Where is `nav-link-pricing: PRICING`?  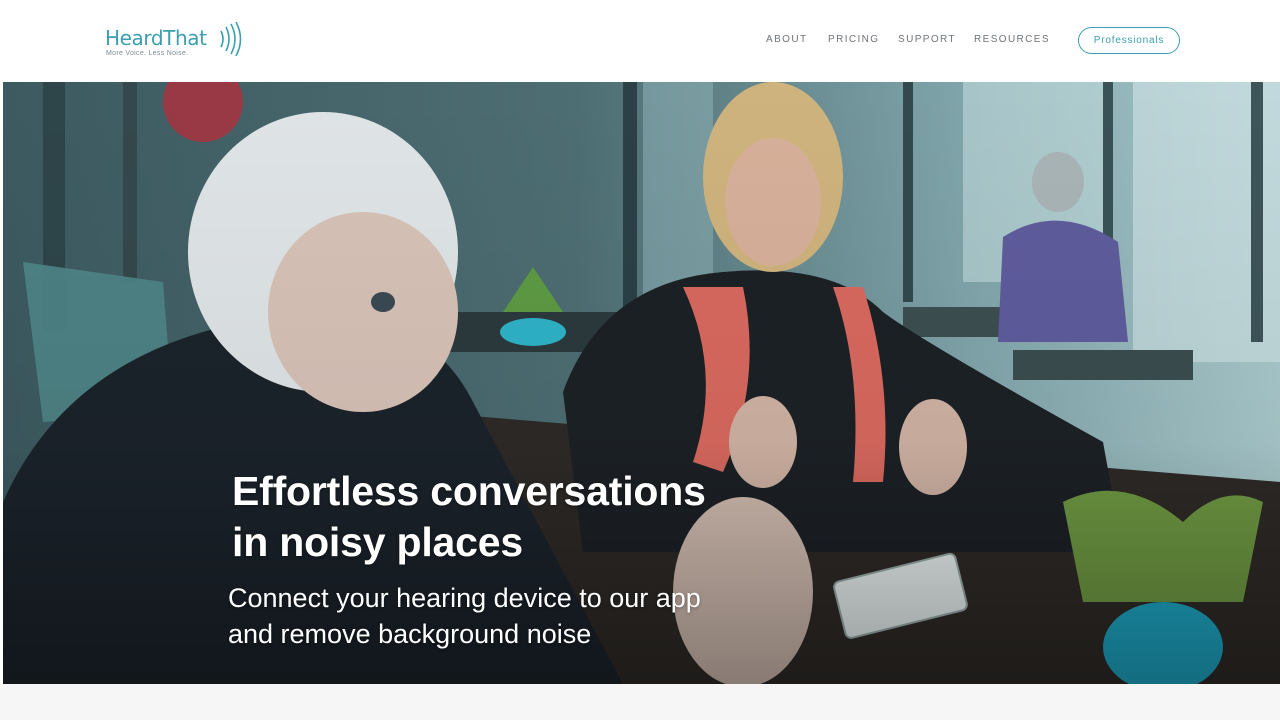
nav-link-pricing: PRICING is located at coordinates (853, 39).